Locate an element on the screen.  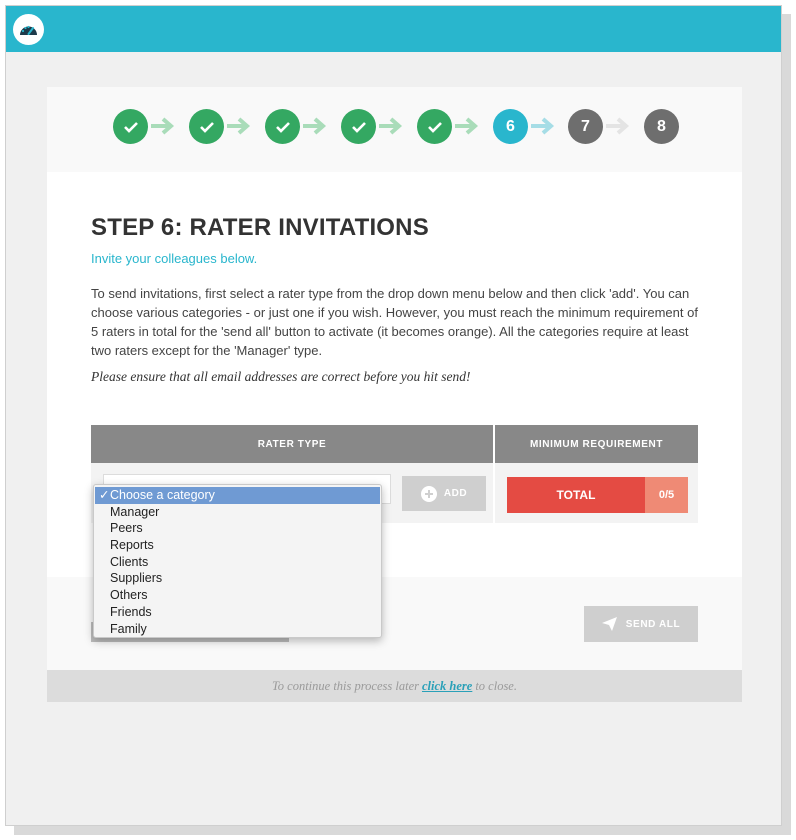
continue-later-suffix: to close. is located at coordinates (496, 685).